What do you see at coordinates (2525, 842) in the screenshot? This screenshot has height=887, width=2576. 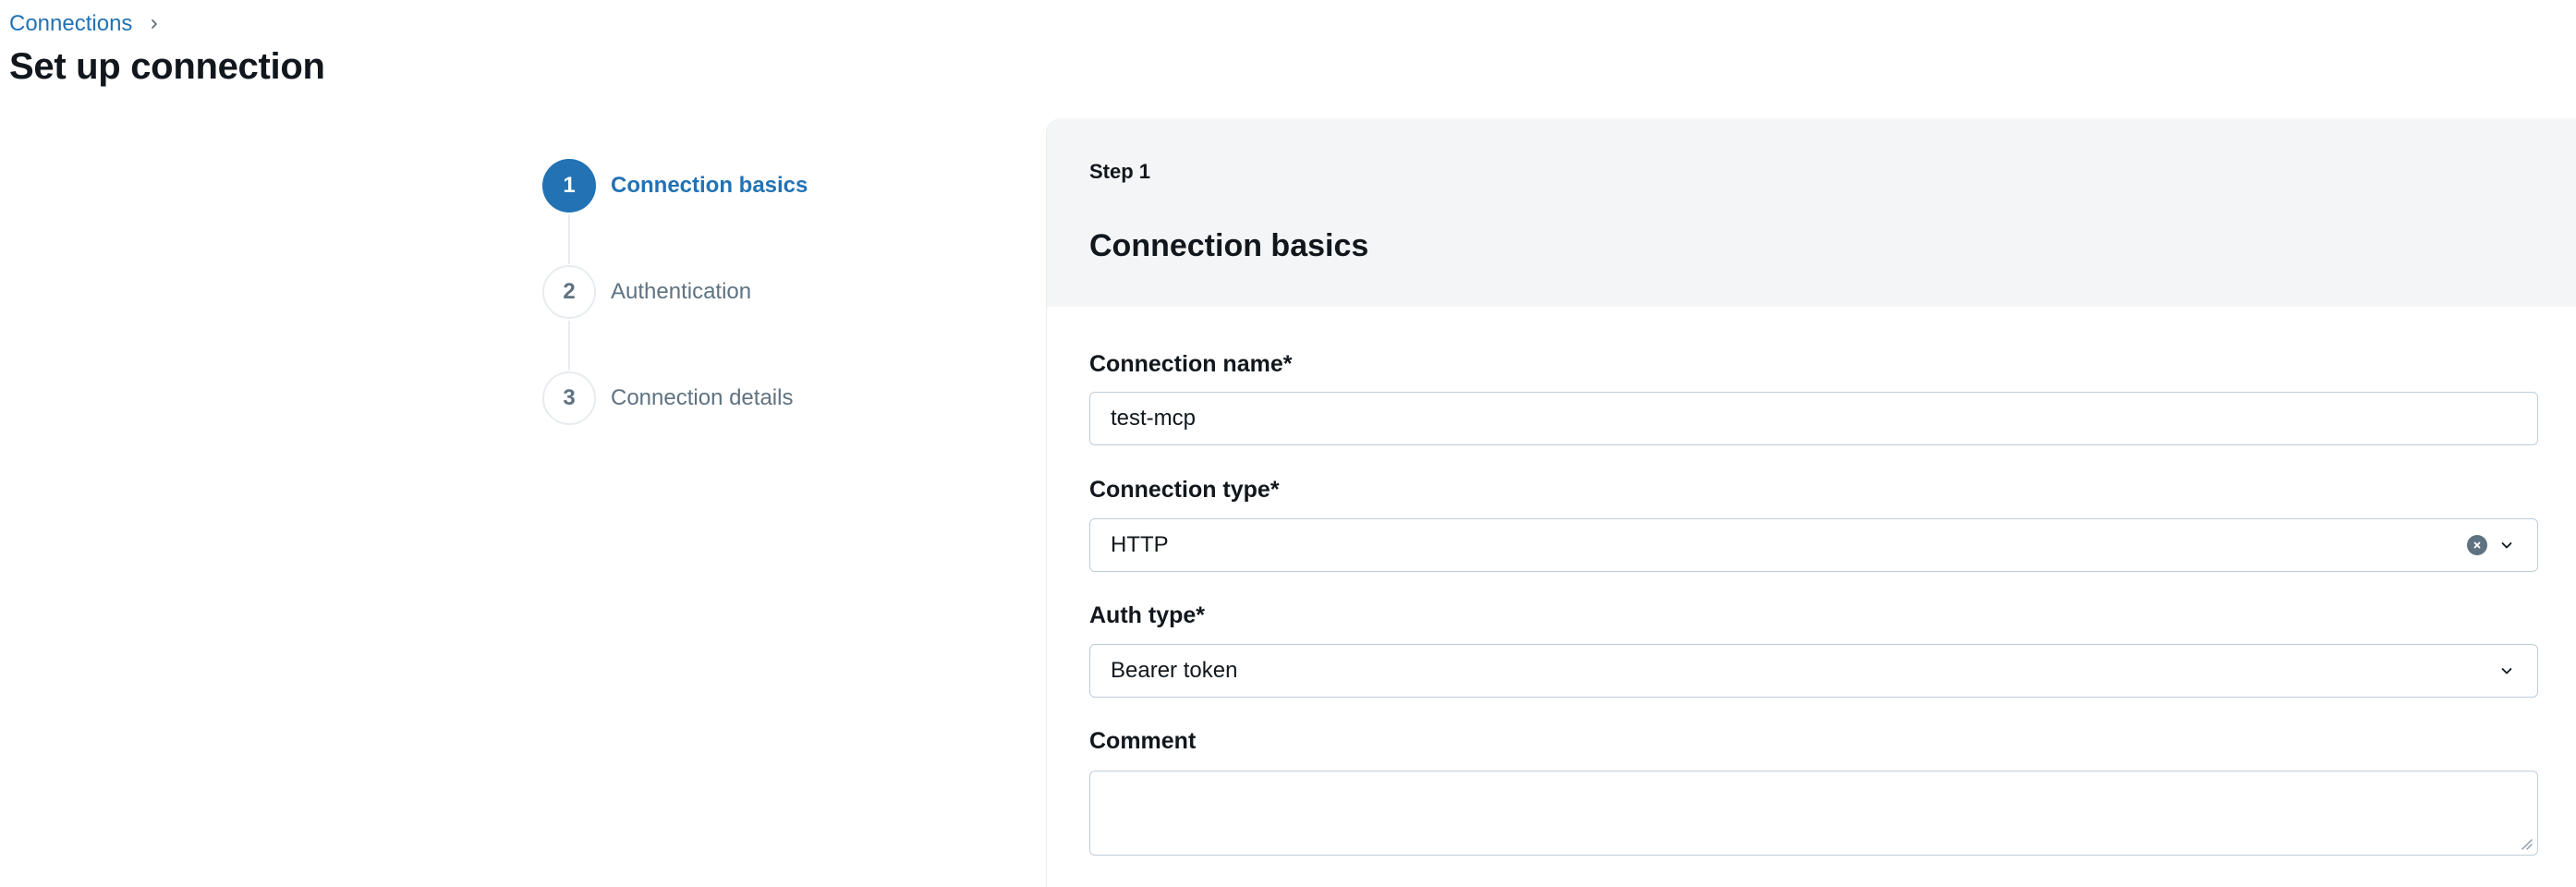 I see `resize-handle-icon` at bounding box center [2525, 842].